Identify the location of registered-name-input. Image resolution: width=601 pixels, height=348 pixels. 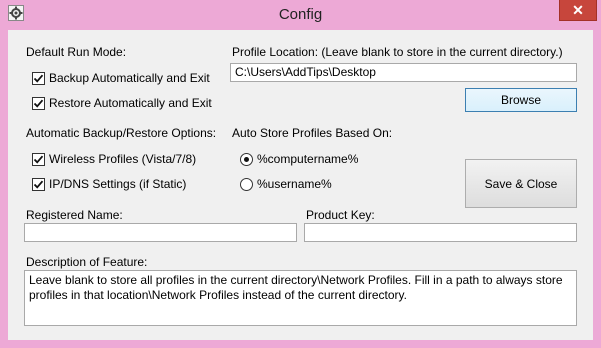
(160, 232).